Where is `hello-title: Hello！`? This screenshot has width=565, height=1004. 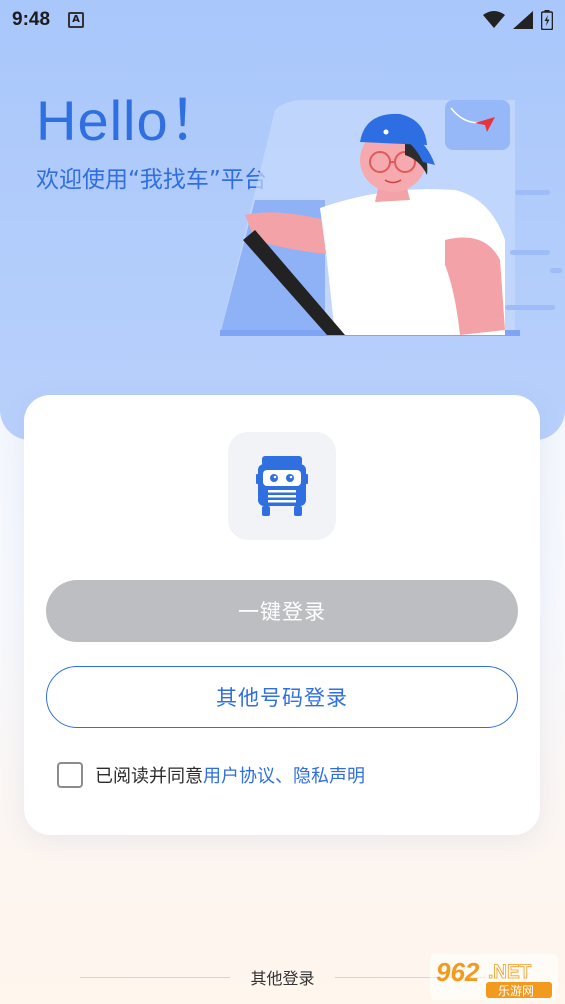
hello-title: Hello！ is located at coordinates (131, 120).